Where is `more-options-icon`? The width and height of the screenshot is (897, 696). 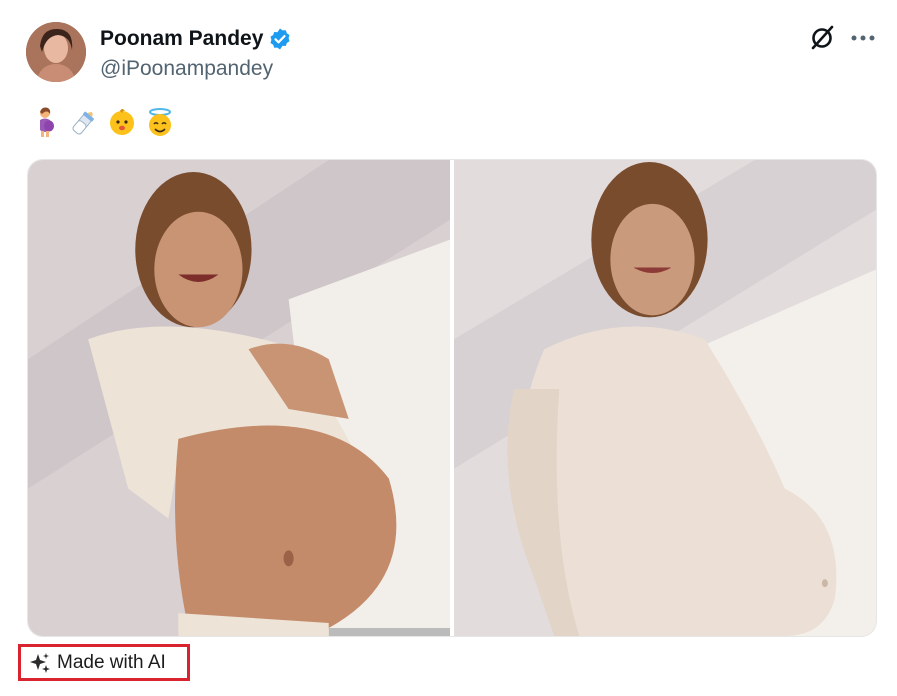
more-options-icon is located at coordinates (863, 38).